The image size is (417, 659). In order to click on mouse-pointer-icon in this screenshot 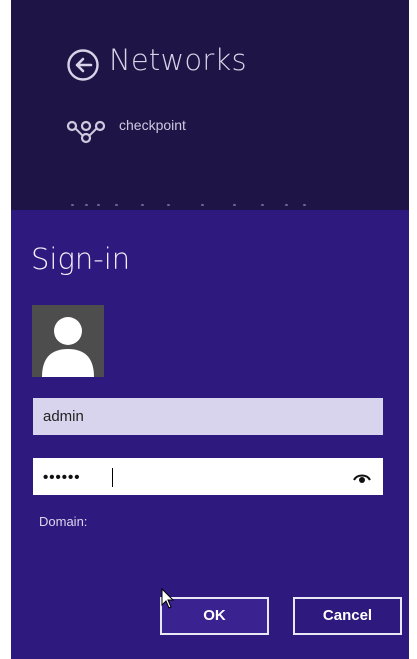, I will do `click(168, 598)`.